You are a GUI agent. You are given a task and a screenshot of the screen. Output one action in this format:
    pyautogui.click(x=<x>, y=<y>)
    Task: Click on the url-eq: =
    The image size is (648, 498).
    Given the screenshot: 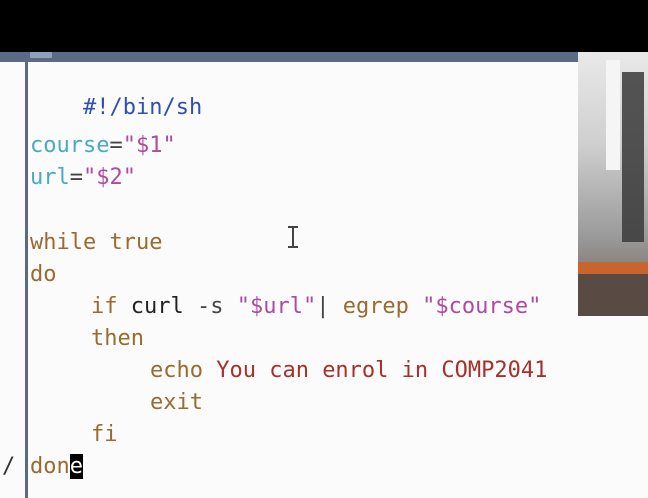 What is the action you would take?
    pyautogui.click(x=76, y=177)
    